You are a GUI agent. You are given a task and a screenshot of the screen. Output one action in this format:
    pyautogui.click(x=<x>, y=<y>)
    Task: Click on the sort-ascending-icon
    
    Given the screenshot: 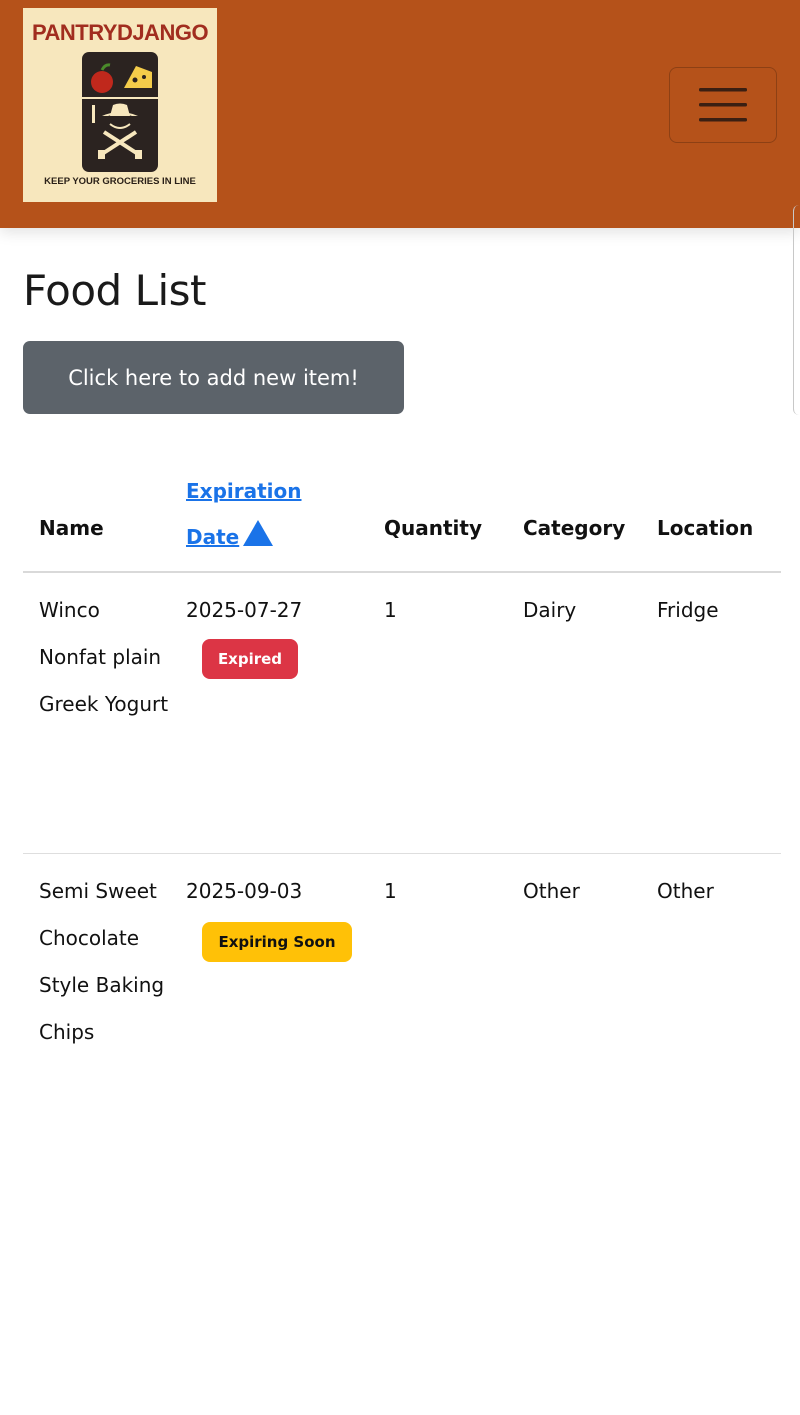 What is the action you would take?
    pyautogui.click(x=258, y=533)
    